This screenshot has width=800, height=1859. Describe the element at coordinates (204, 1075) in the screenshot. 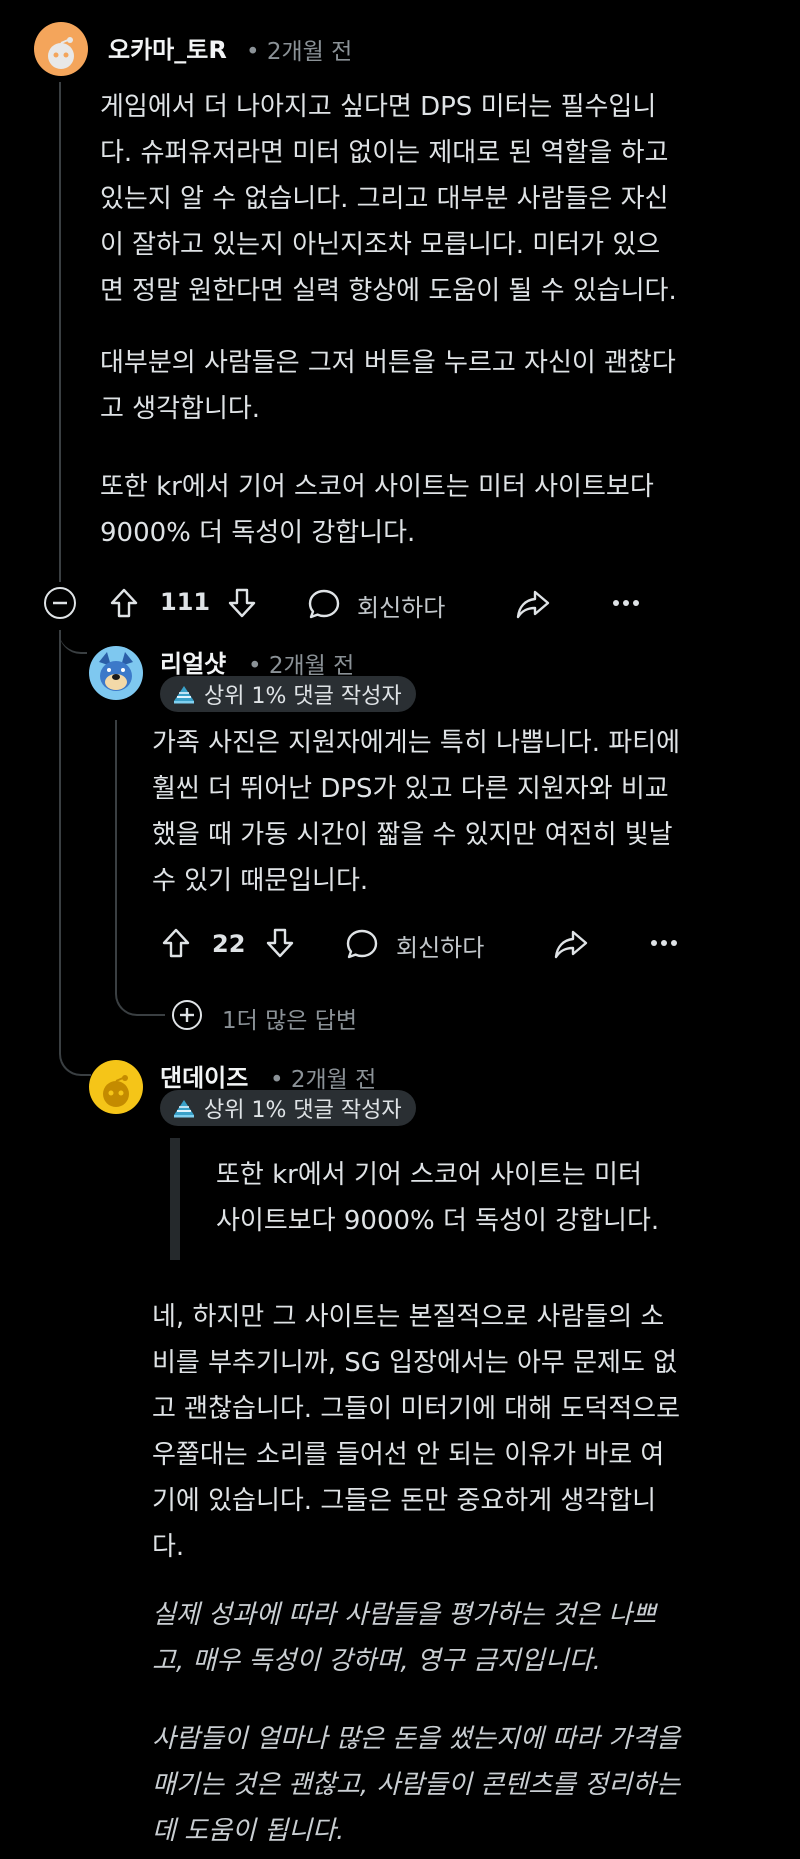

I see `username: 댄데이즈` at that location.